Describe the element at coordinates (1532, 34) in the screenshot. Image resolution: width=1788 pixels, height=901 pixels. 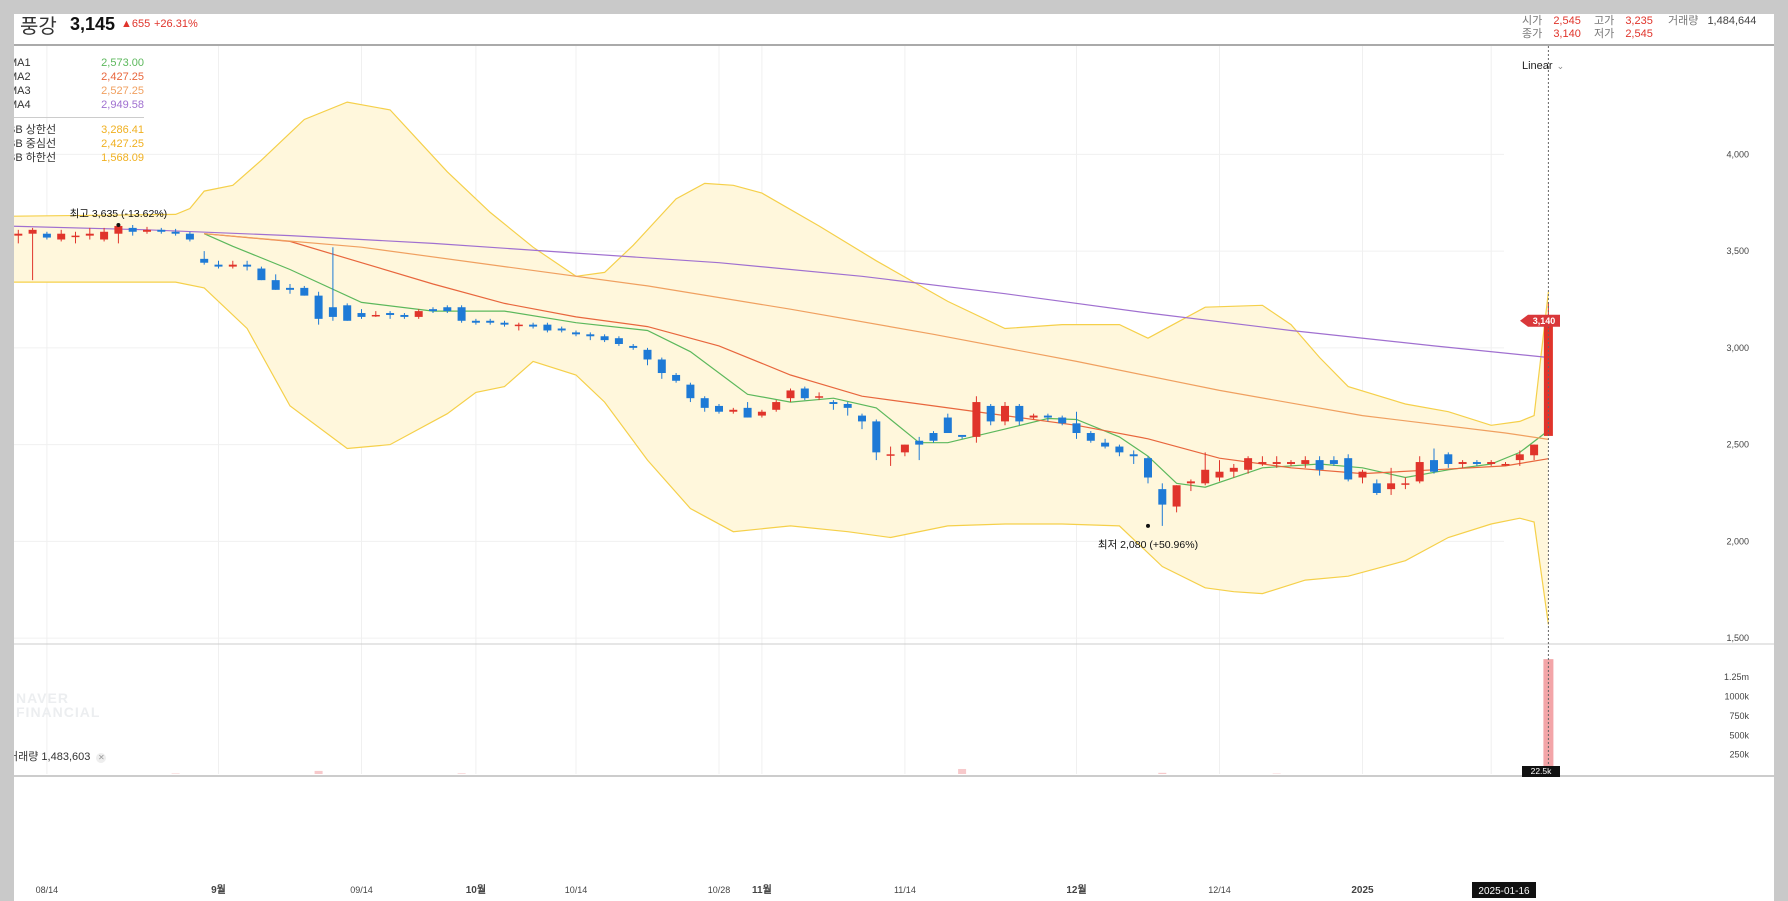
I see `close-label: 종가` at that location.